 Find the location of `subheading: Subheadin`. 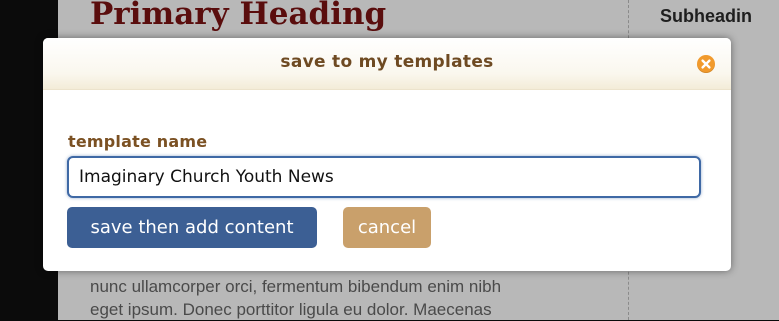

subheading: Subheadin is located at coordinates (706, 16).